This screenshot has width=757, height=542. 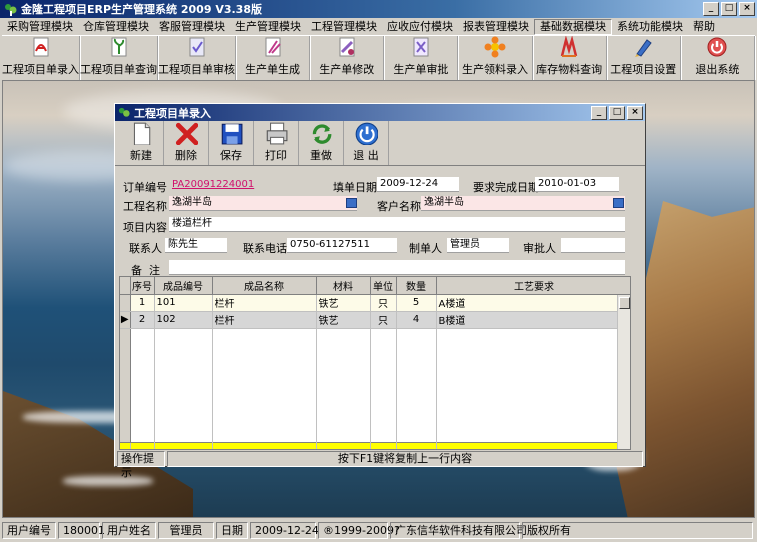 I want to click on menu-item-0: 采购管理模块, so click(x=40, y=27).